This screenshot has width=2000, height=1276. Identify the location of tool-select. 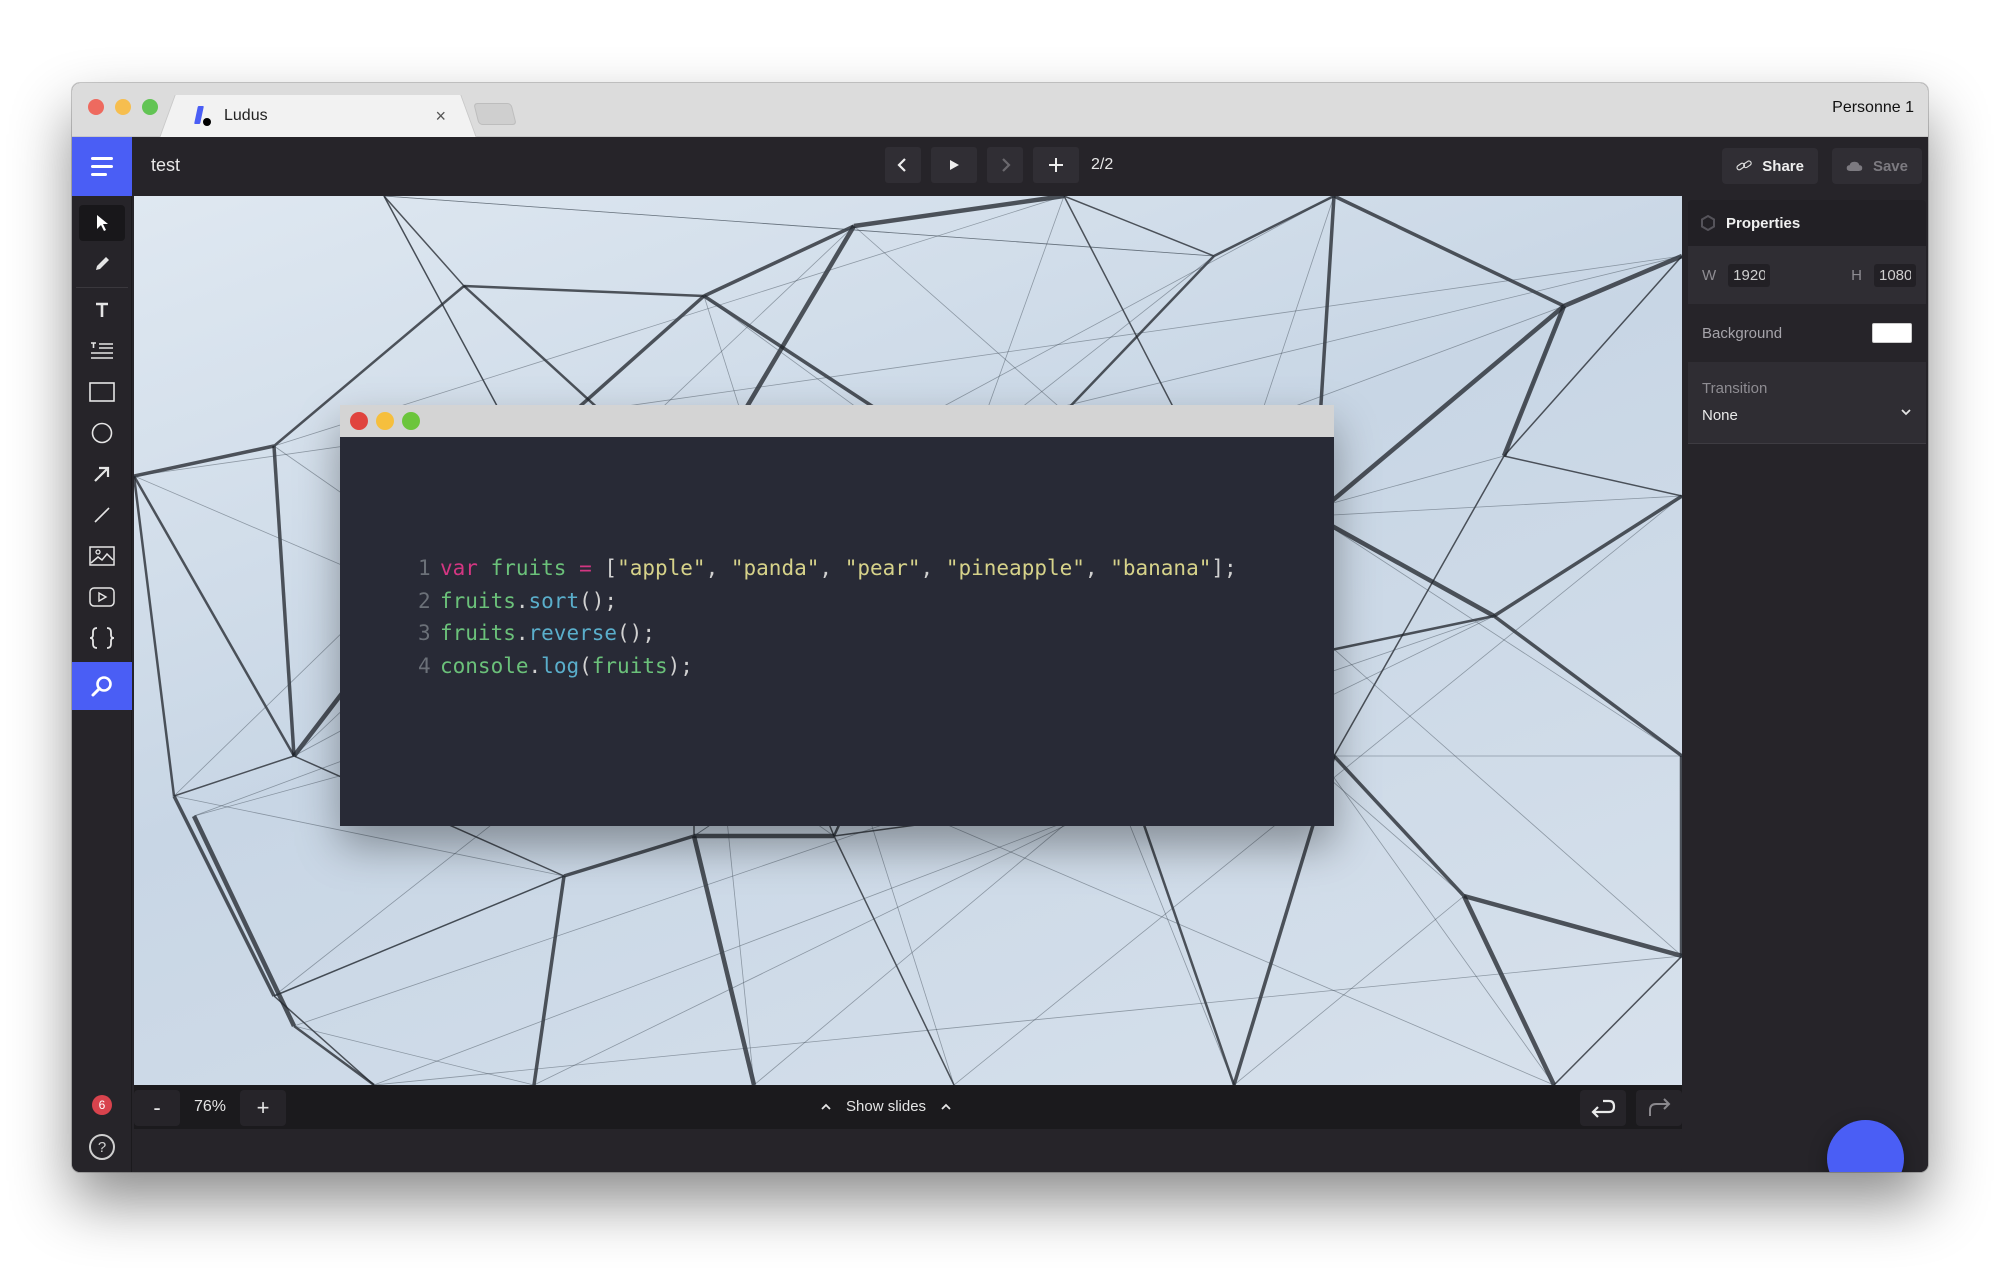
(102, 223).